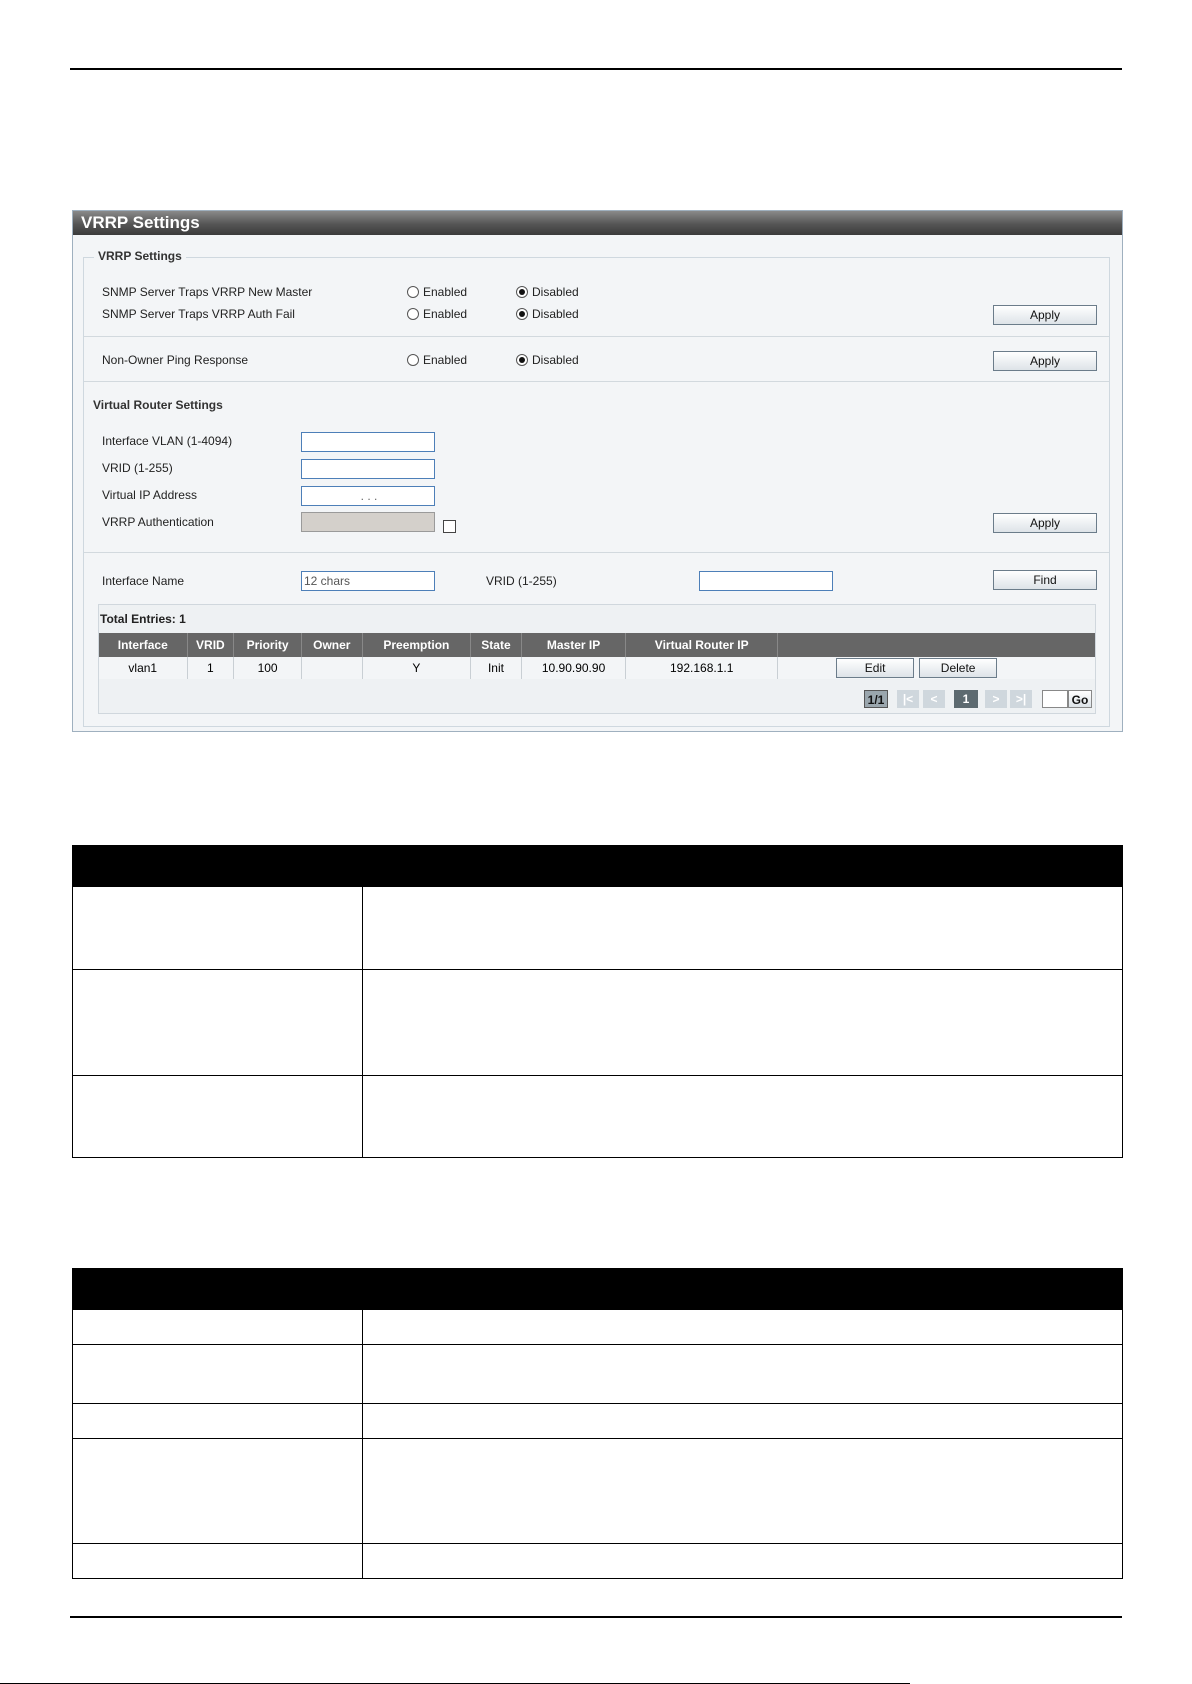 This screenshot has height=1684, width=1192. I want to click on bottom-rule, so click(596, 1617).